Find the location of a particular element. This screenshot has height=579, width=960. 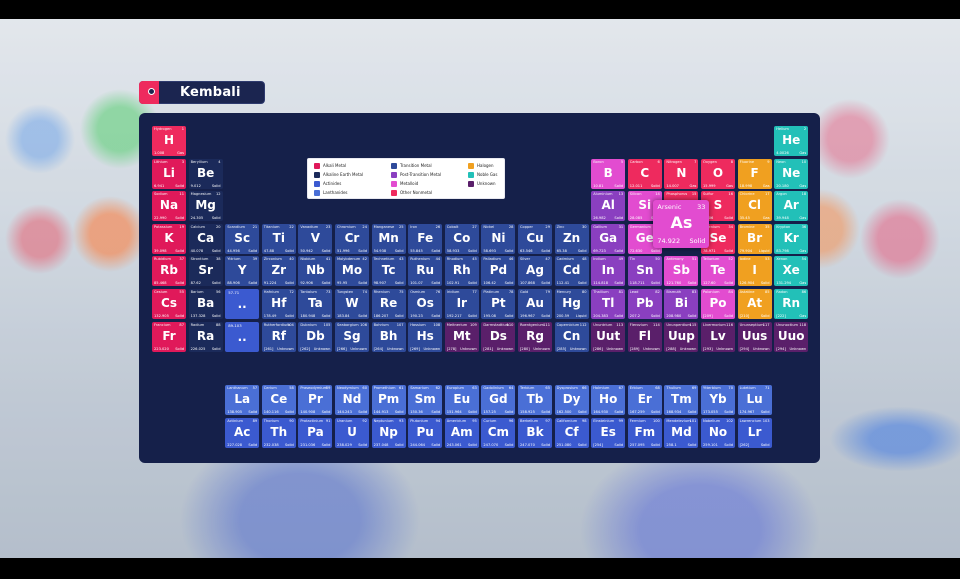

element-cell-re: Rhenium 75 Re 186.207 Solid is located at coordinates (388, 304).